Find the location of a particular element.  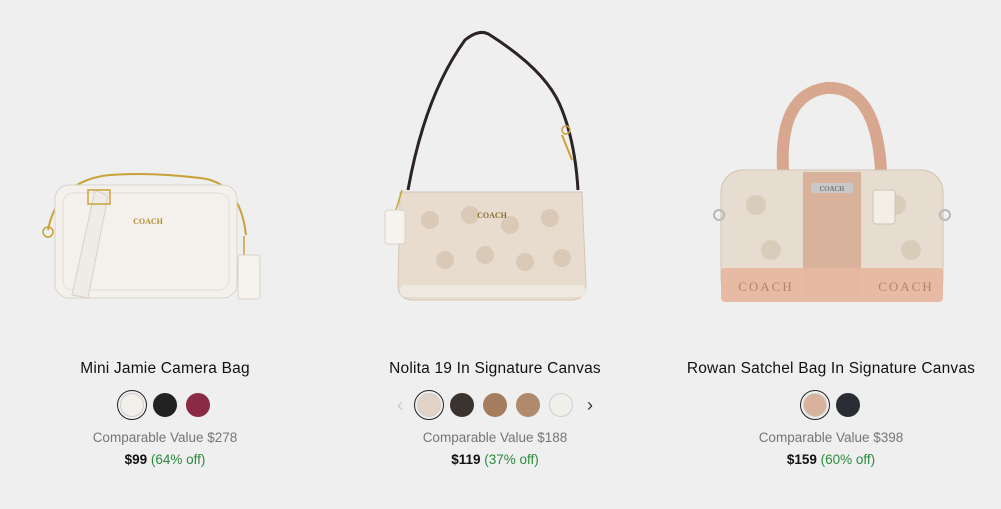

chevron-left-icon: ‹ is located at coordinates (400, 405).